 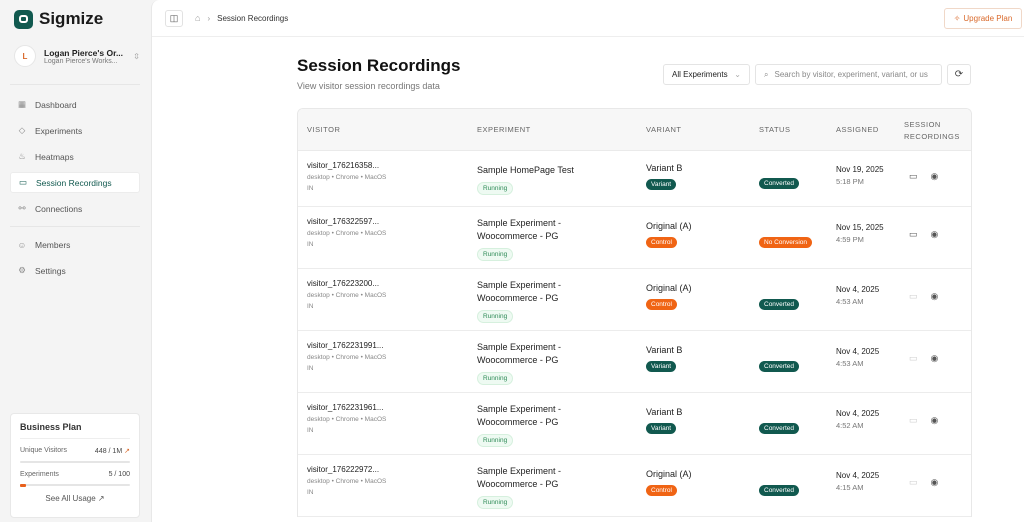 I want to click on sidebar-item-heatmaps: ♨ Heatmaps, so click(x=75, y=156).